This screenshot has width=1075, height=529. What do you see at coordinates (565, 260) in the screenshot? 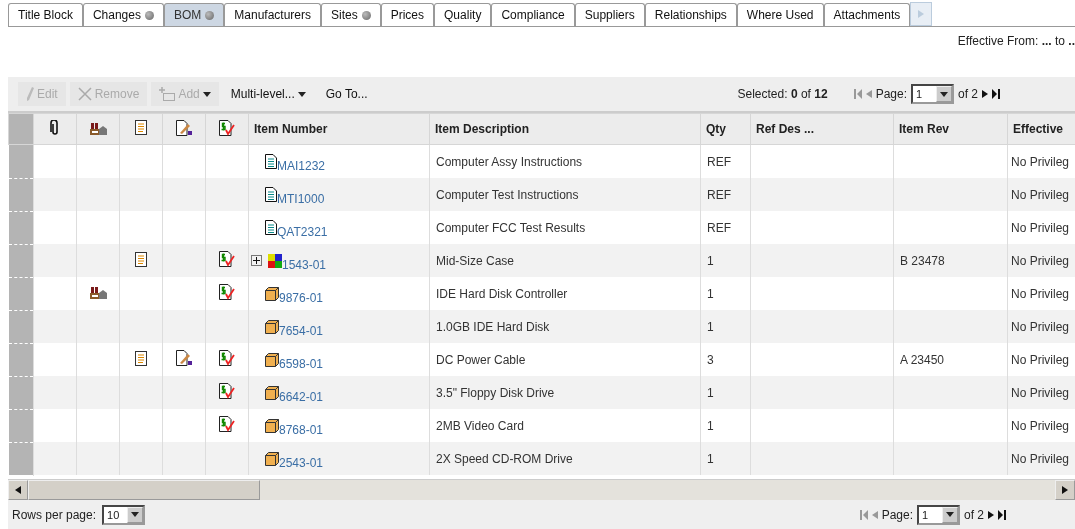
I see `table-cell: Mid-Size Case` at bounding box center [565, 260].